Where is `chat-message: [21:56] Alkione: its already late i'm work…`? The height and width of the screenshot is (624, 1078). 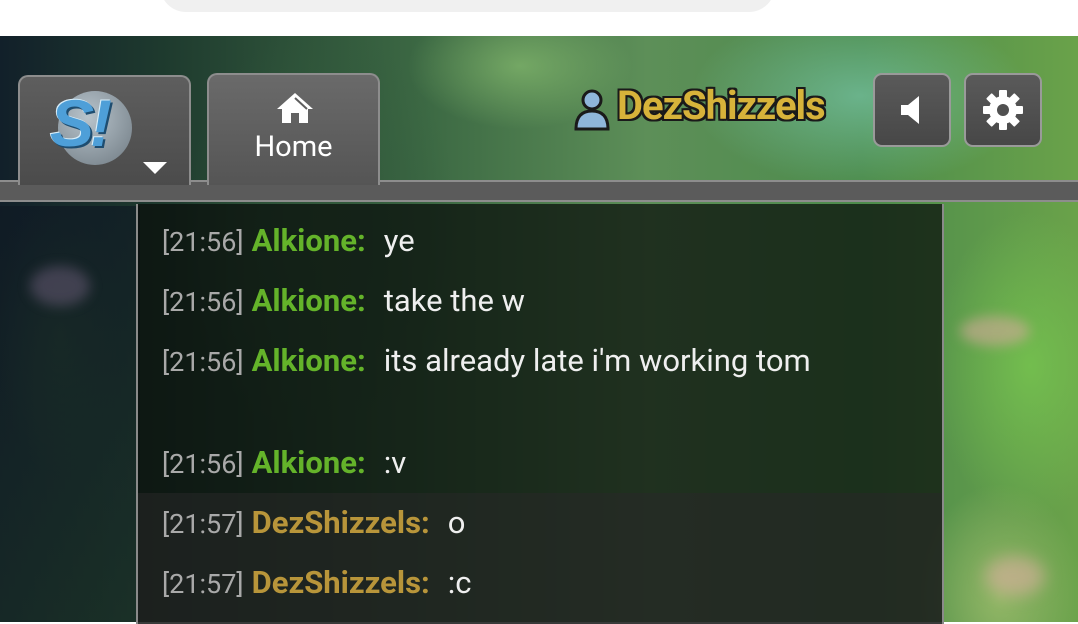
chat-message: [21:56] Alkione: its already late i'm work… is located at coordinates (522, 361).